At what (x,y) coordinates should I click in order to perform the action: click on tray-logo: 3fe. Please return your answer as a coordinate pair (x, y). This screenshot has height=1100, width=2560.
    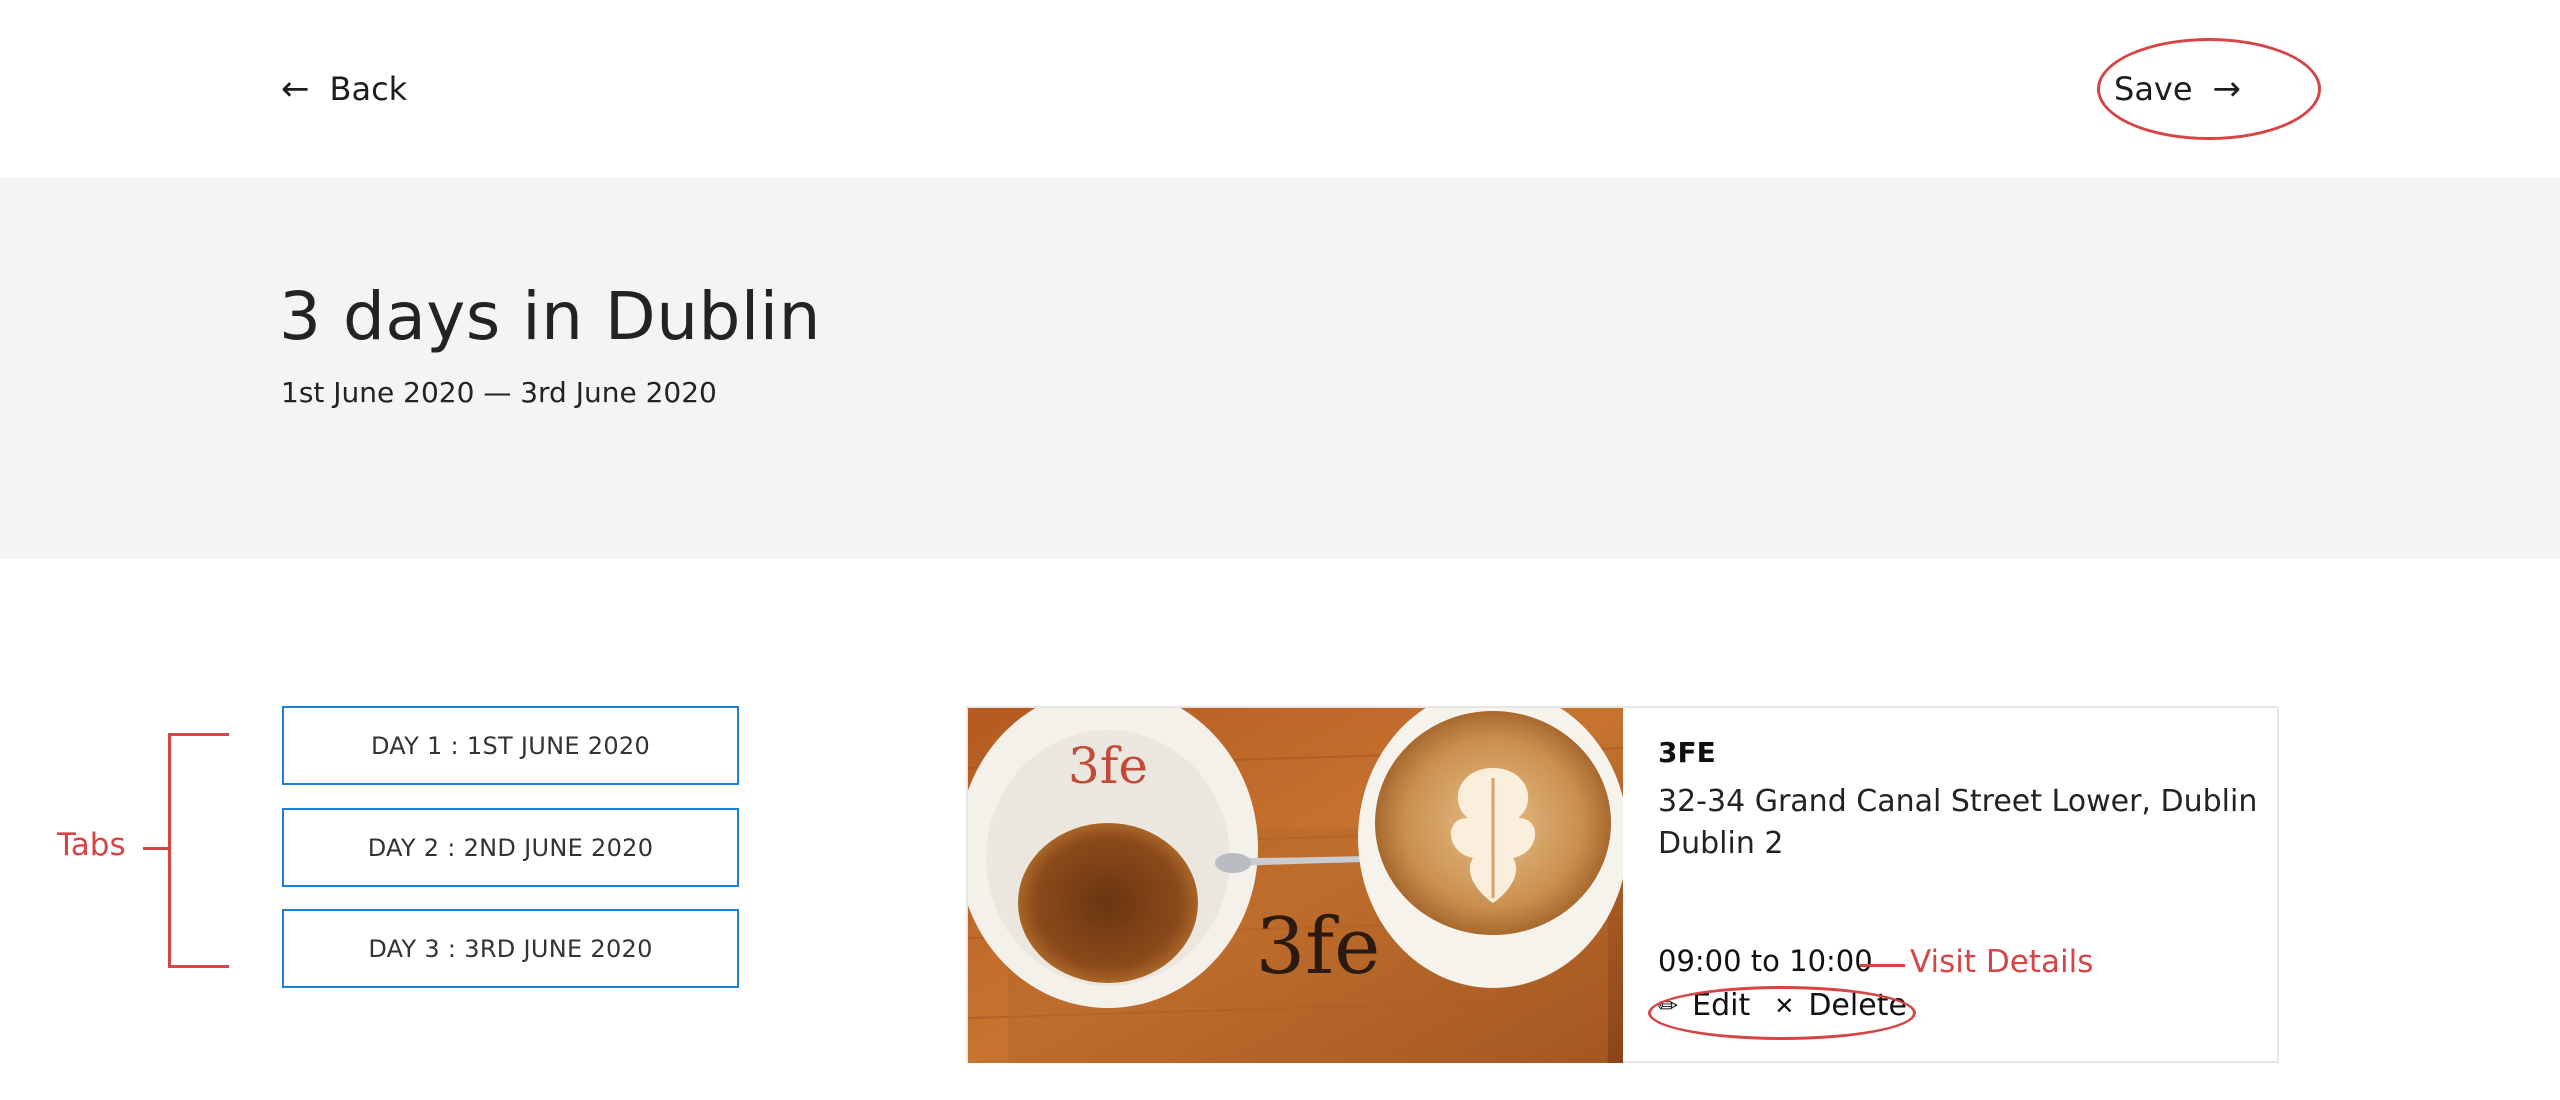
    Looking at the image, I should click on (1318, 947).